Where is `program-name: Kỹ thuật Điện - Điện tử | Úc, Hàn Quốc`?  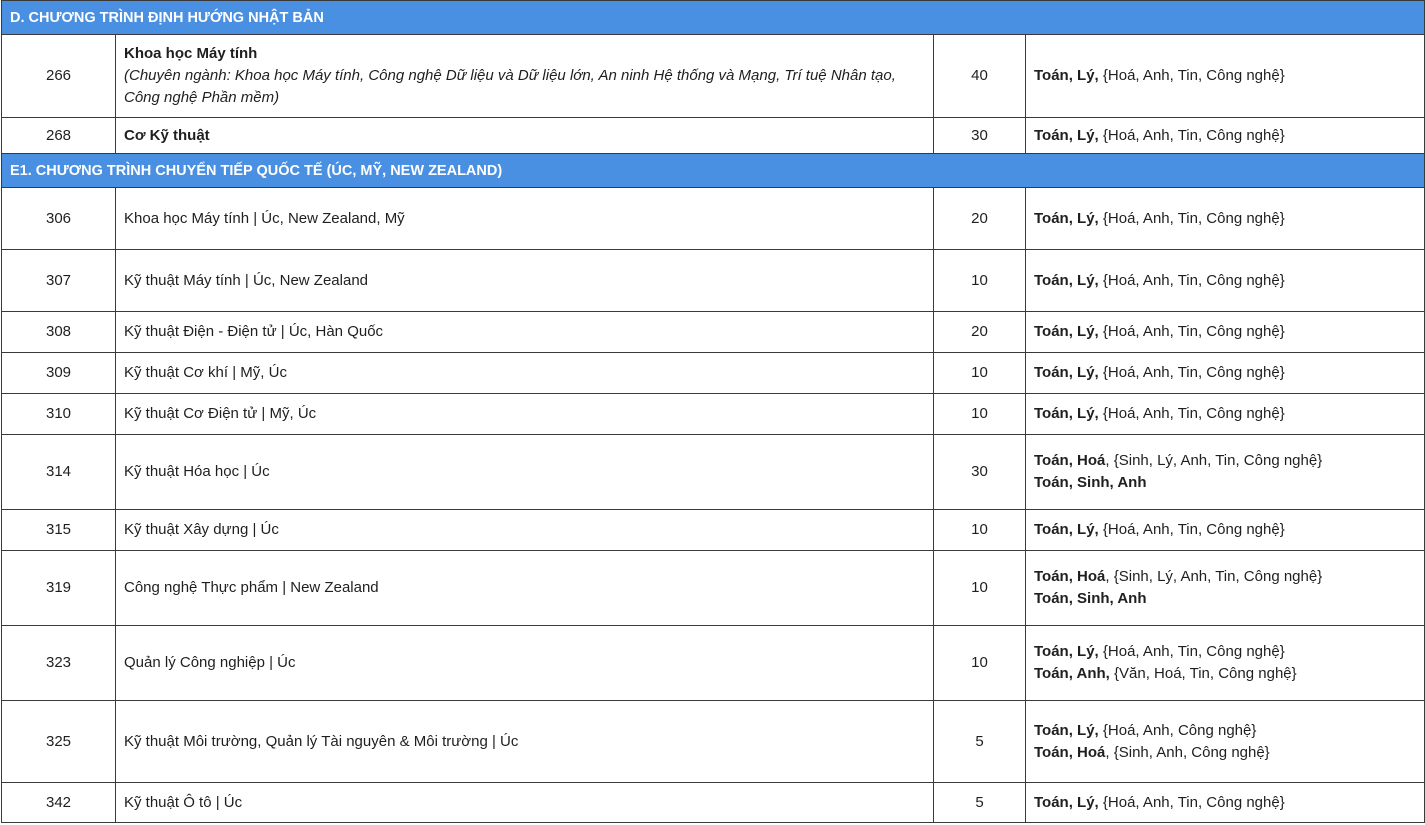 program-name: Kỹ thuật Điện - Điện tử | Úc, Hàn Quốc is located at coordinates (524, 332).